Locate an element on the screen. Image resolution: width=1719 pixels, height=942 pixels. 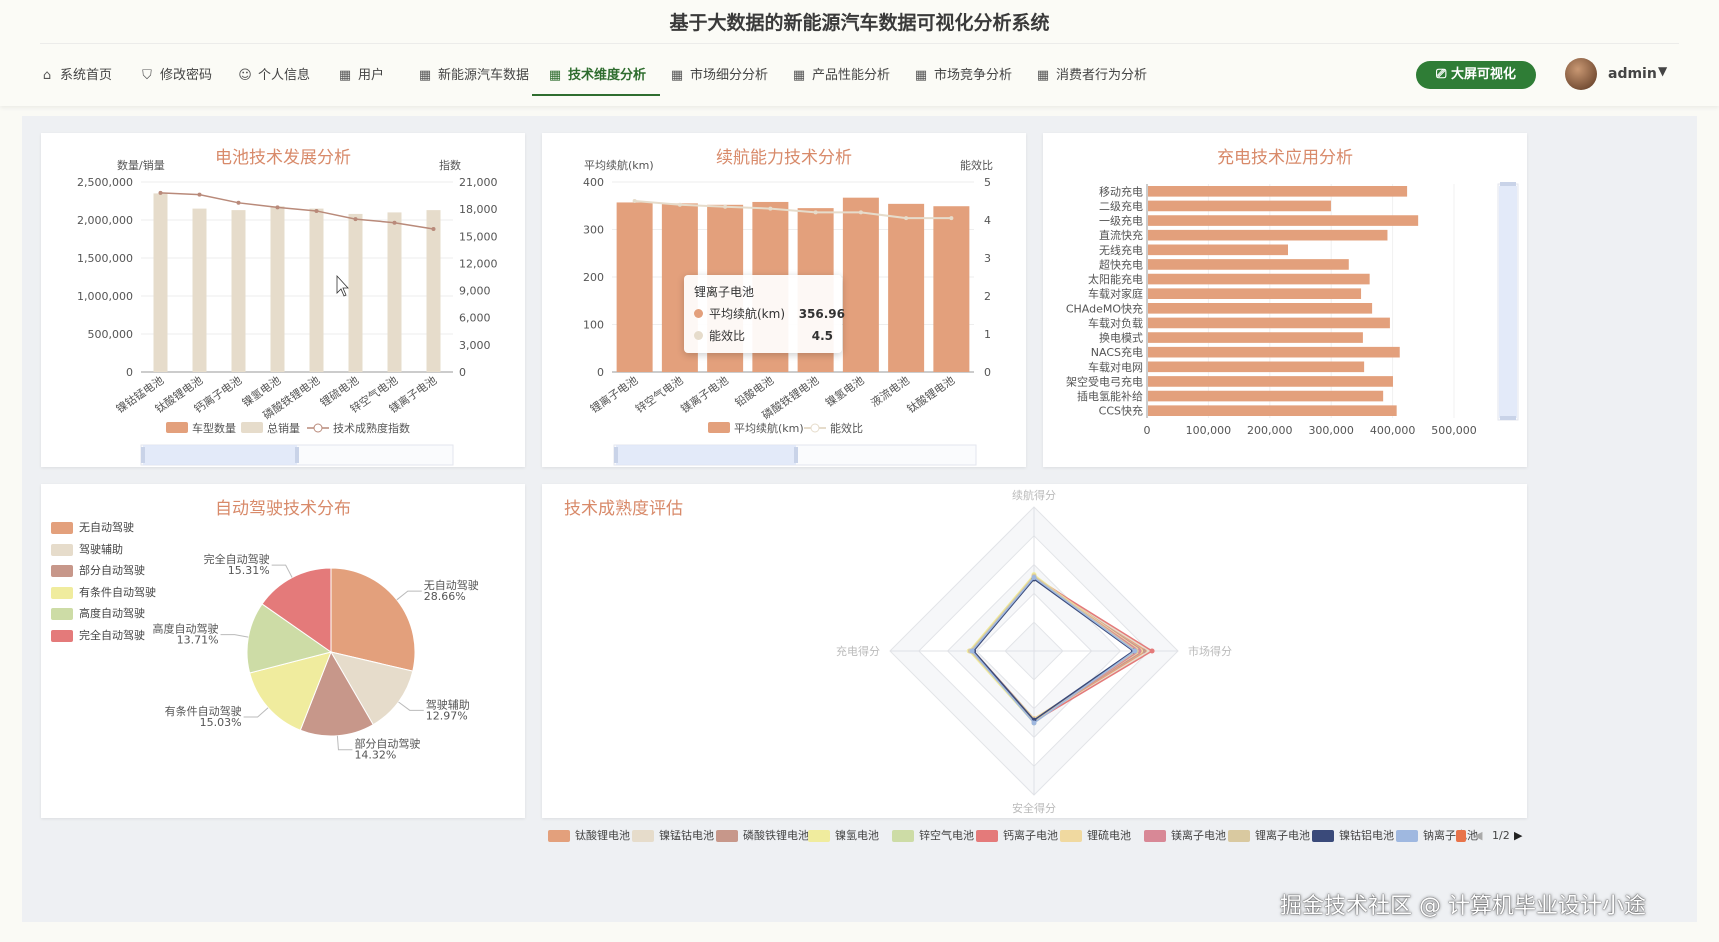
legend-item: 镍钴铝电池 is located at coordinates (1353, 836).